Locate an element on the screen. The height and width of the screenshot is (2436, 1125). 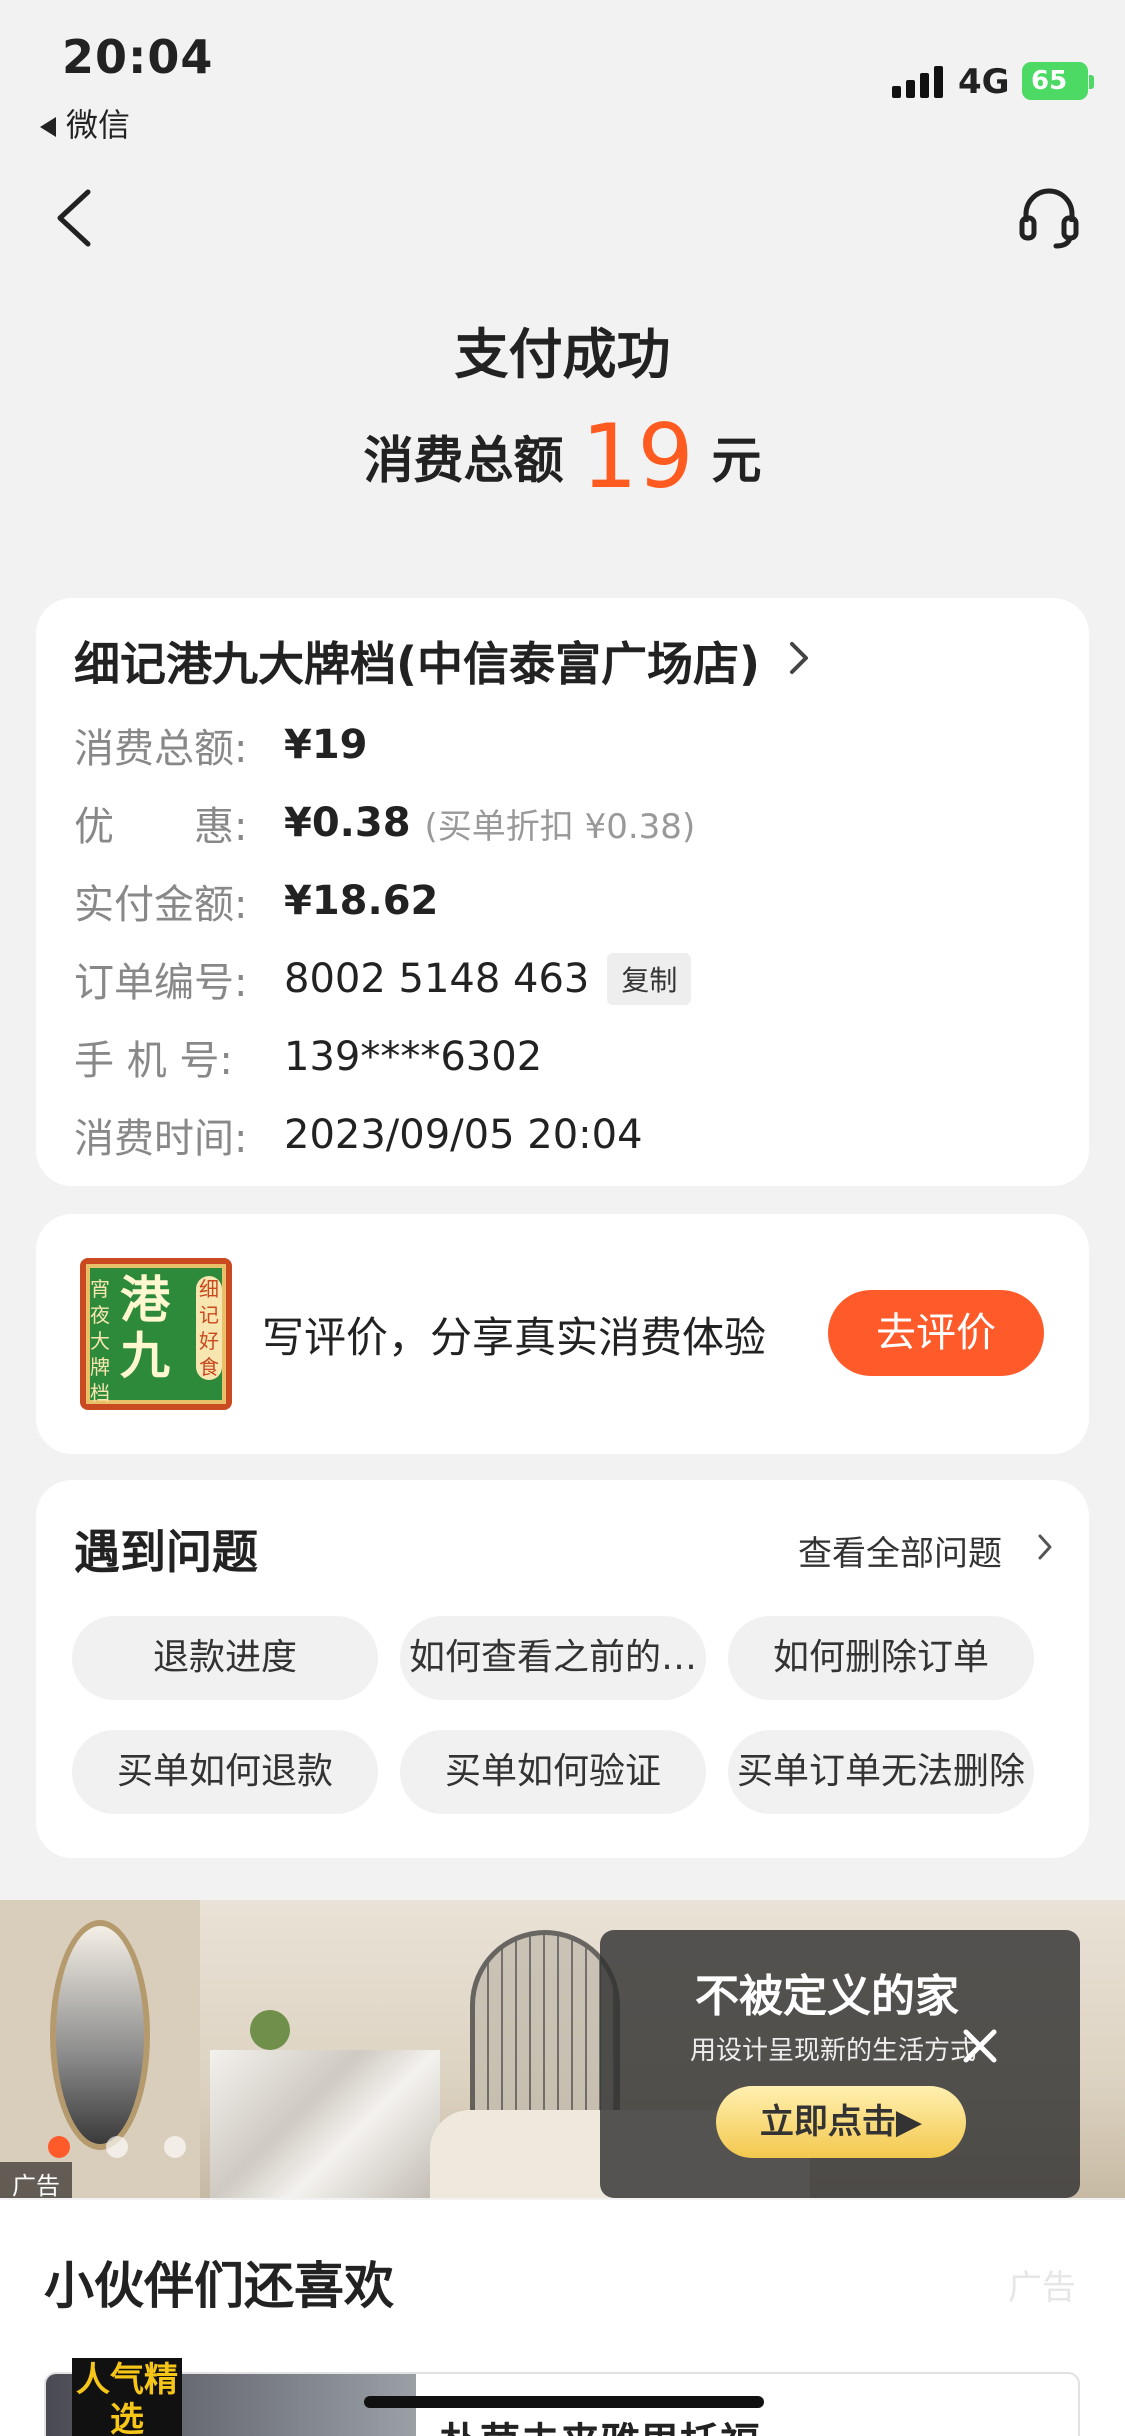
copy-button: 复制 is located at coordinates (649, 979).